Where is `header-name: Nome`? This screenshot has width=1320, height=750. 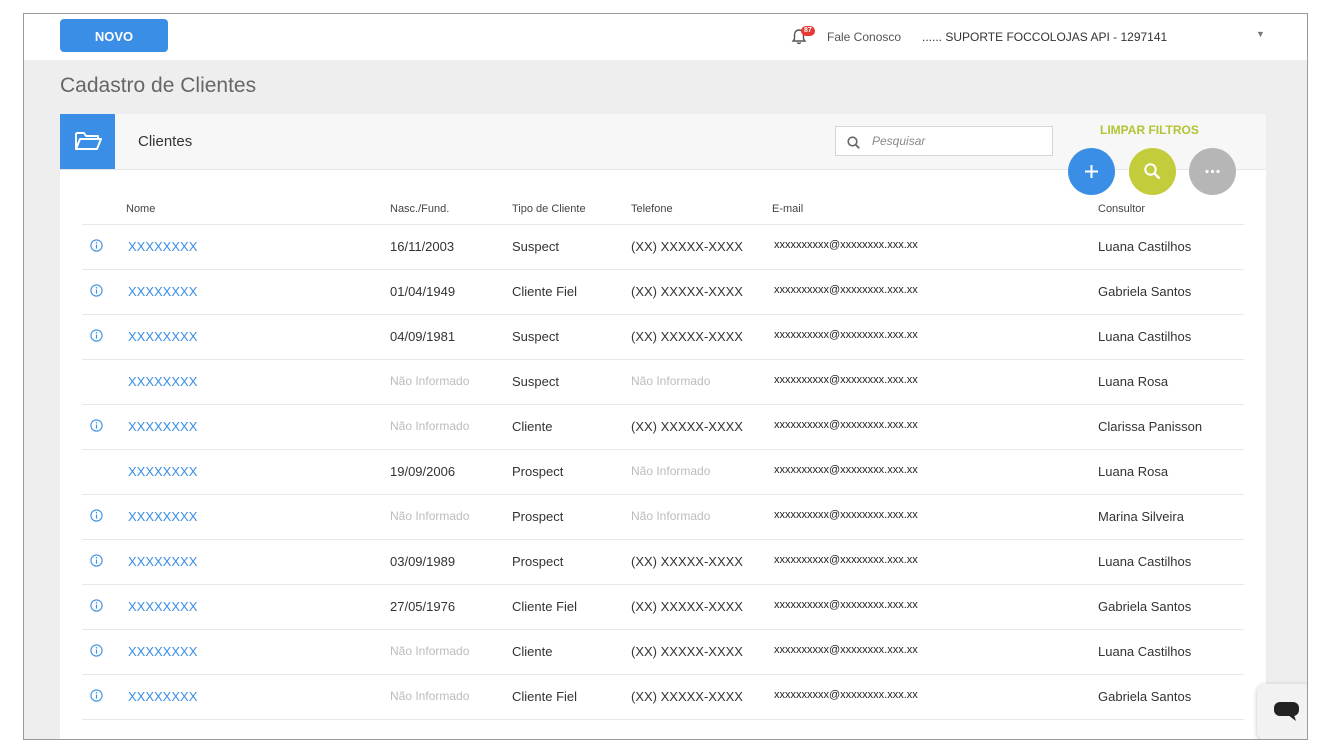 header-name: Nome is located at coordinates (140, 209).